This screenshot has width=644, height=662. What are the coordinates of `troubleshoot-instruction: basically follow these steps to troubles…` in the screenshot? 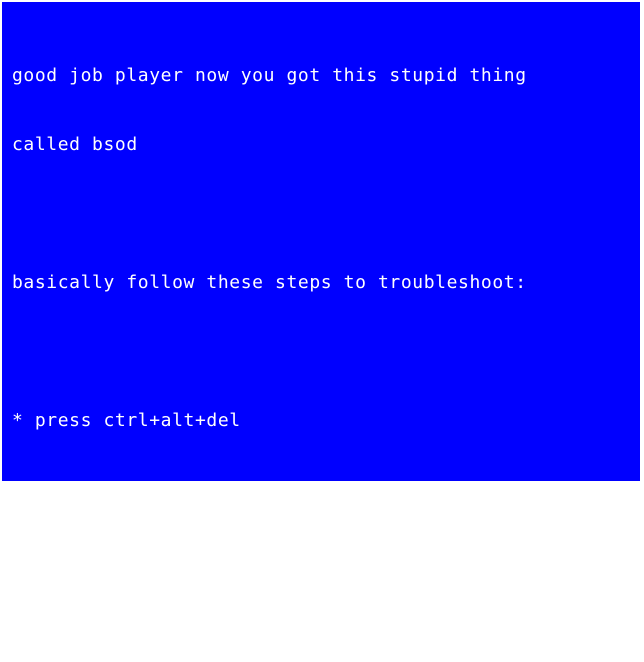 It's located at (269, 282).